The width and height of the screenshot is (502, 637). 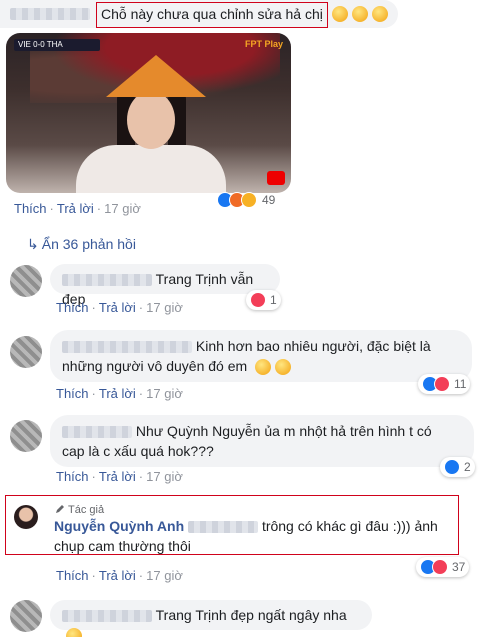 What do you see at coordinates (74, 632) in the screenshot?
I see `heart-eyes-emoji-icon` at bounding box center [74, 632].